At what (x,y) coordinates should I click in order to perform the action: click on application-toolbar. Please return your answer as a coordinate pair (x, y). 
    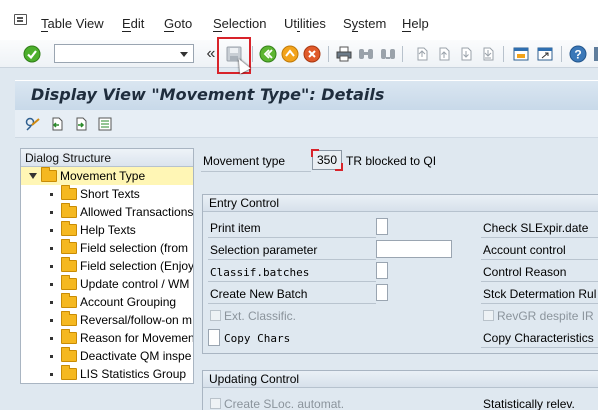
    Looking at the image, I should click on (306, 124).